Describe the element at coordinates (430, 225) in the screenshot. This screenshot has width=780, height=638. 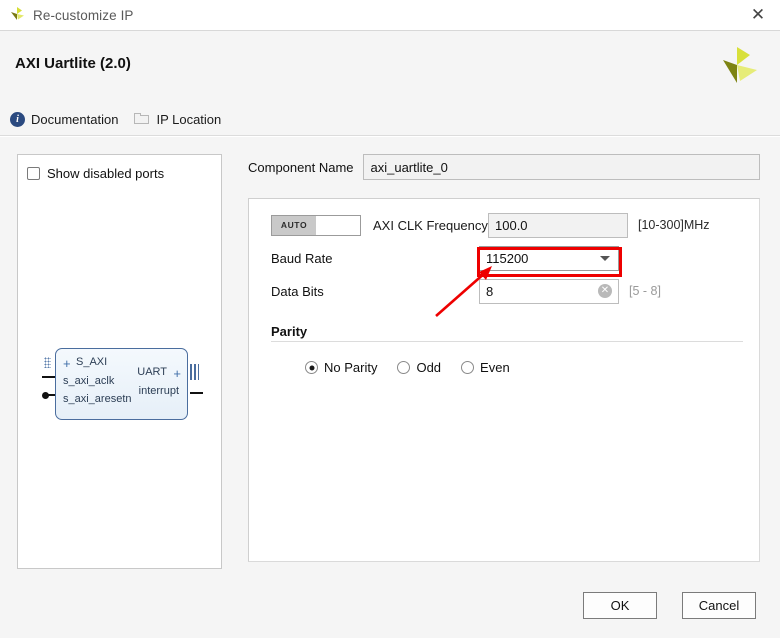
I see `axi-clk-frequency-label: AXI CLK Frequency` at that location.